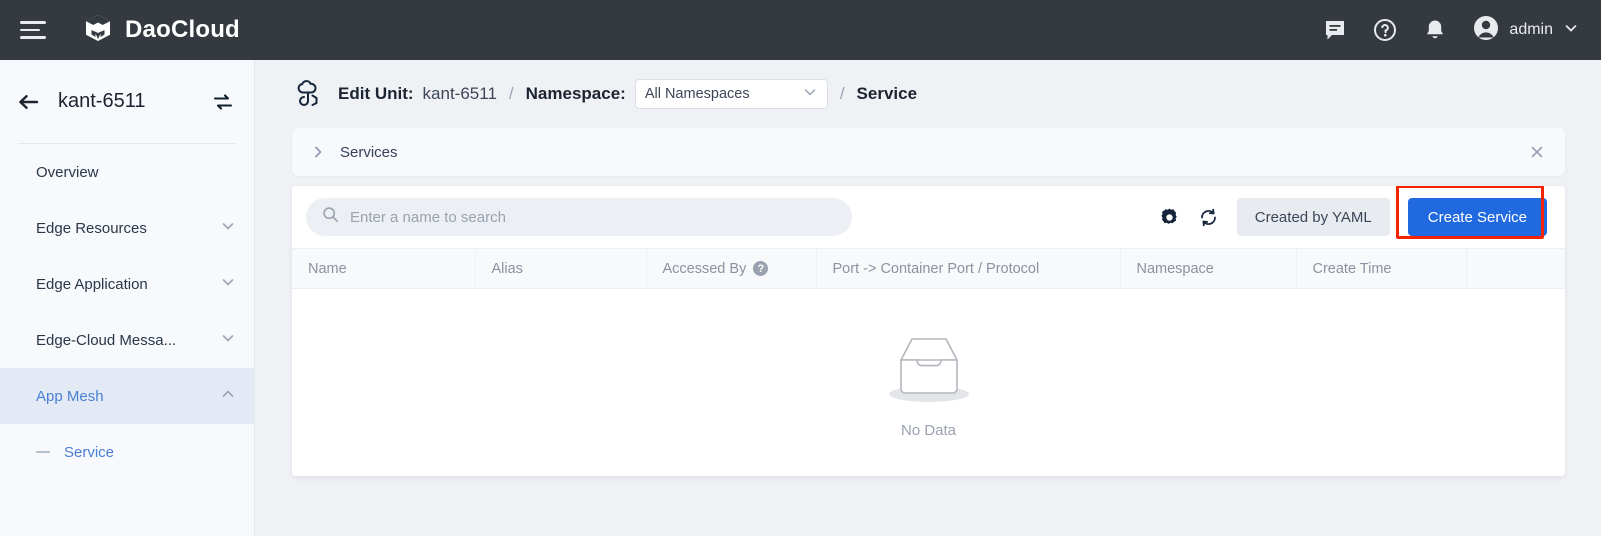 This screenshot has height=536, width=1601. I want to click on search-icon, so click(330, 217).